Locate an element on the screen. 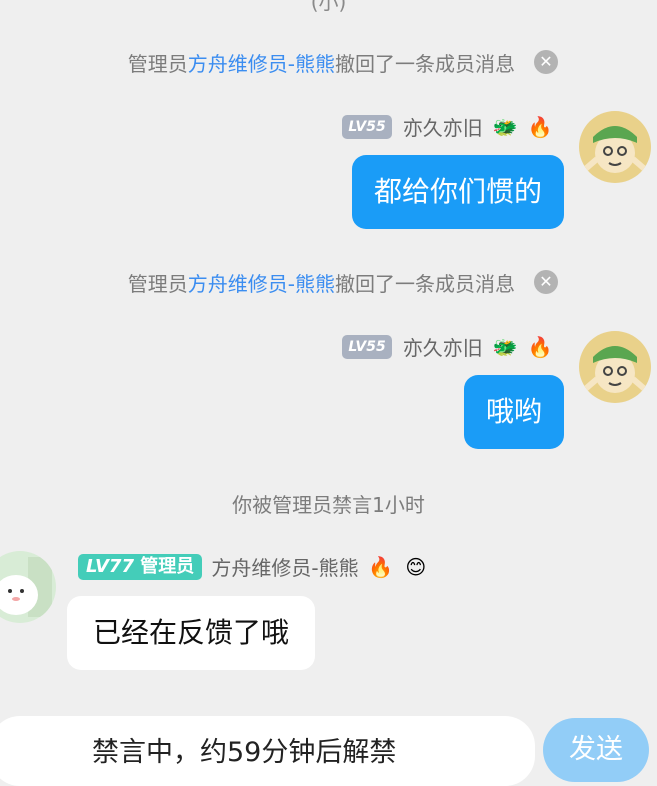 The width and height of the screenshot is (657, 786). admin-tag: LV77 管理员 is located at coordinates (140, 566).